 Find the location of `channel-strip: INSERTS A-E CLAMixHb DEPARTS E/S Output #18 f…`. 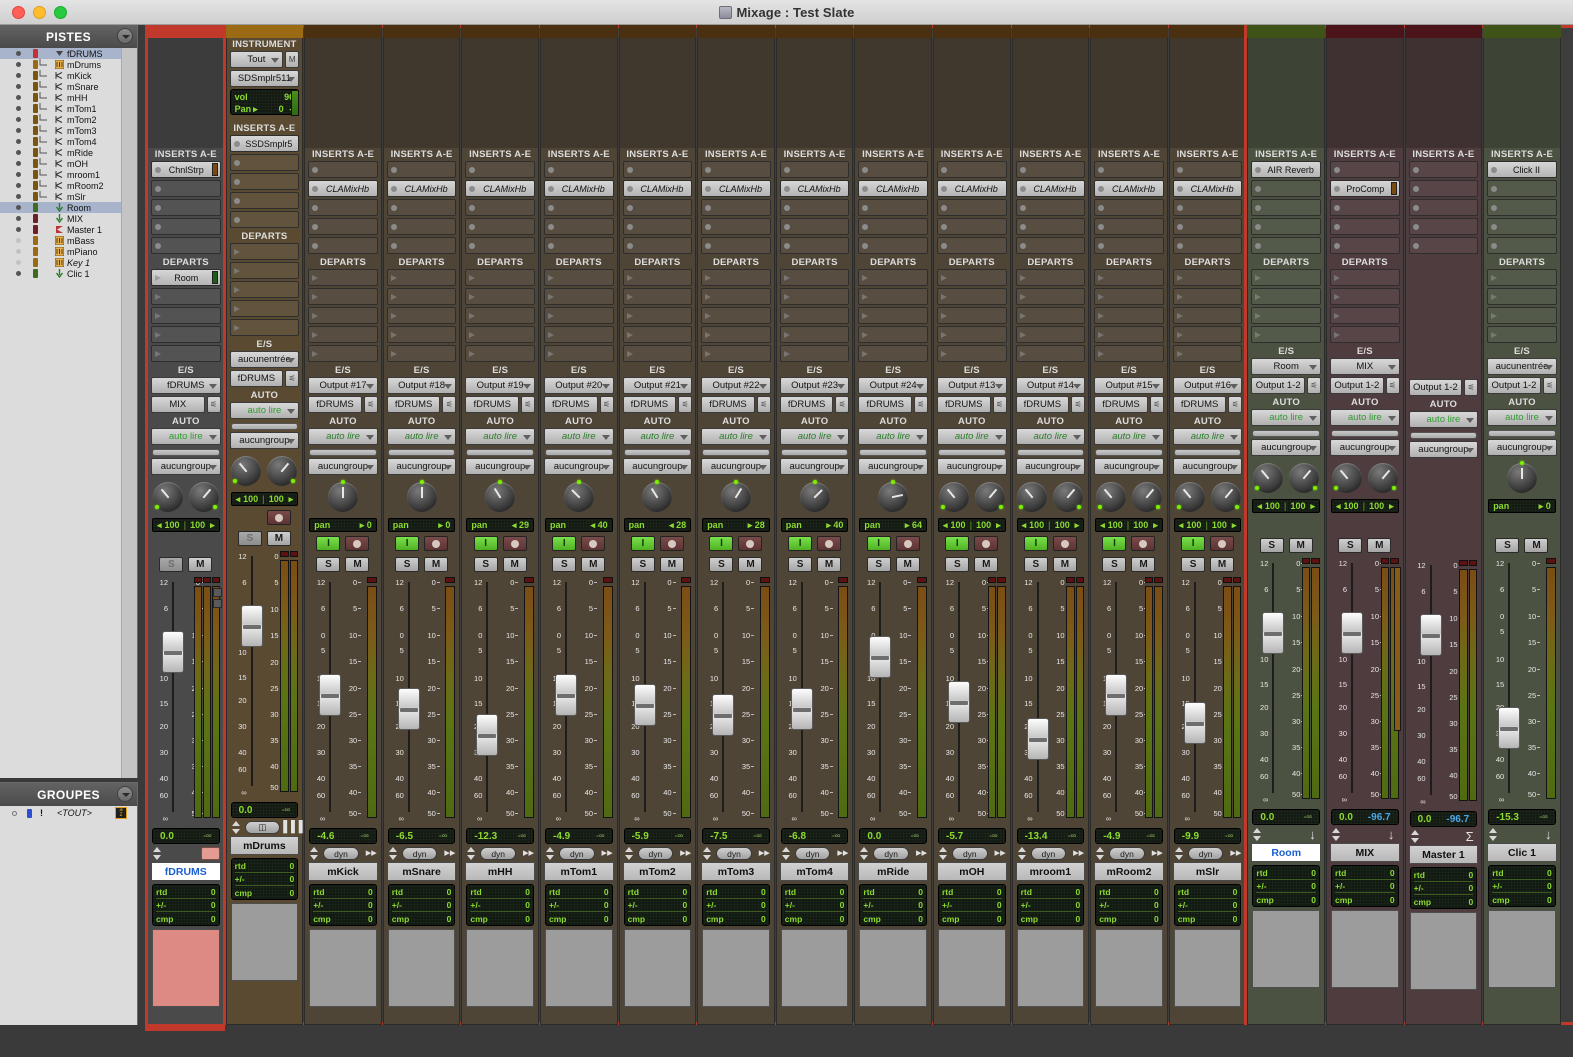

channel-strip: INSERTS A-E CLAMixHb DEPARTS E/S Output #18 f… is located at coordinates (421, 525).